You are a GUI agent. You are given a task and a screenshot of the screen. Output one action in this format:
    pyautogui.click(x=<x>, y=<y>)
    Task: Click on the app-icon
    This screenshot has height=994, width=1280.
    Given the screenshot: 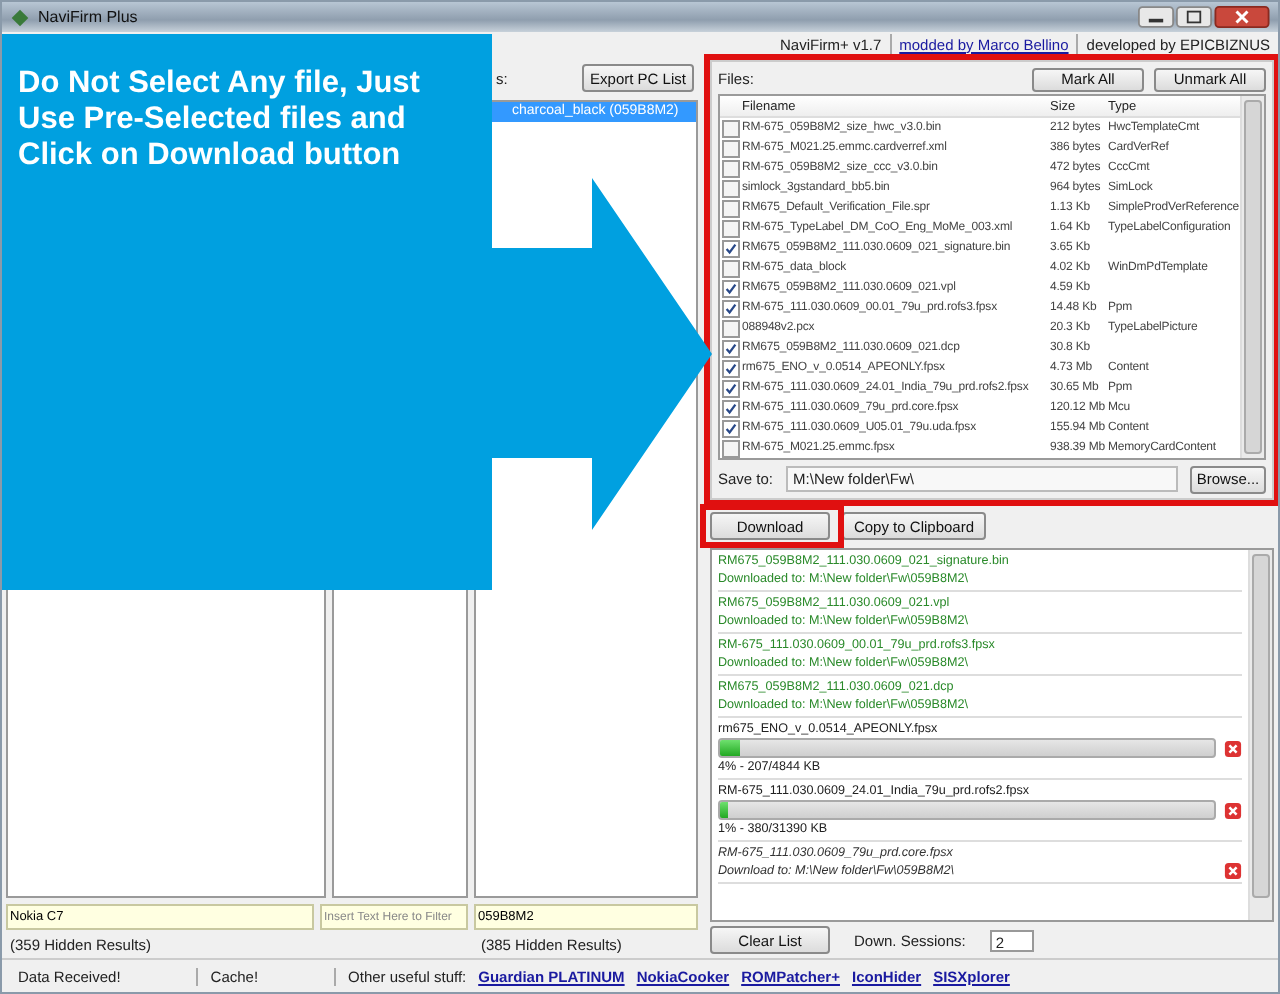 What is the action you would take?
    pyautogui.click(x=20, y=17)
    